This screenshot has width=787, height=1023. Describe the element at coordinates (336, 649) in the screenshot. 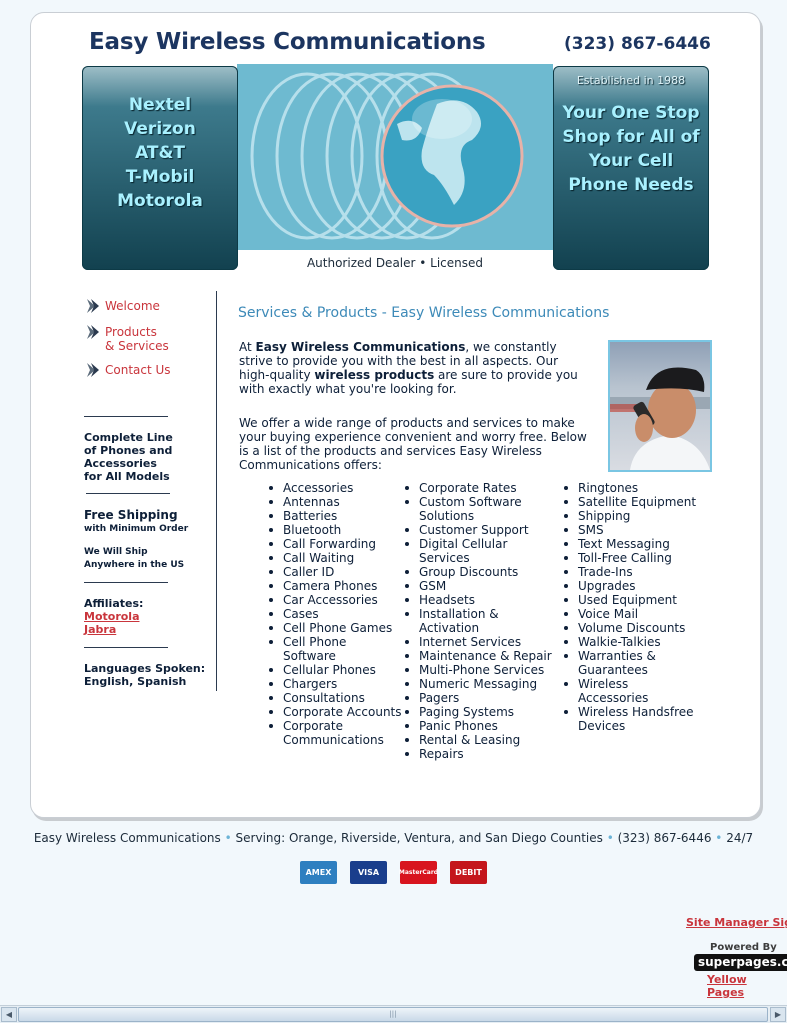

I see `service-item: Cell Phone Software` at that location.